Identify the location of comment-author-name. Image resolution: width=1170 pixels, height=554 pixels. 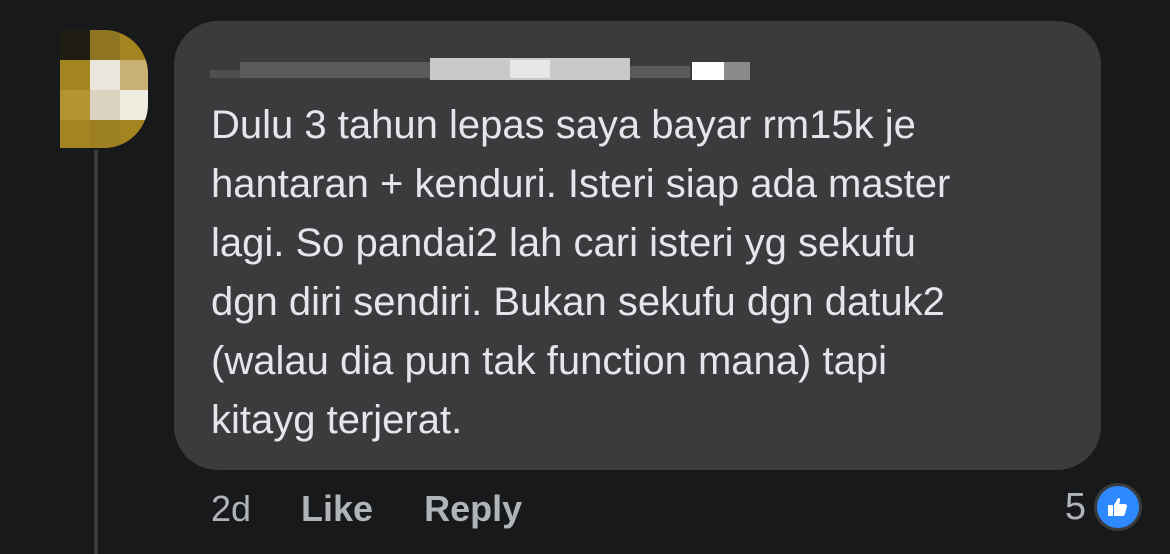
(480, 62).